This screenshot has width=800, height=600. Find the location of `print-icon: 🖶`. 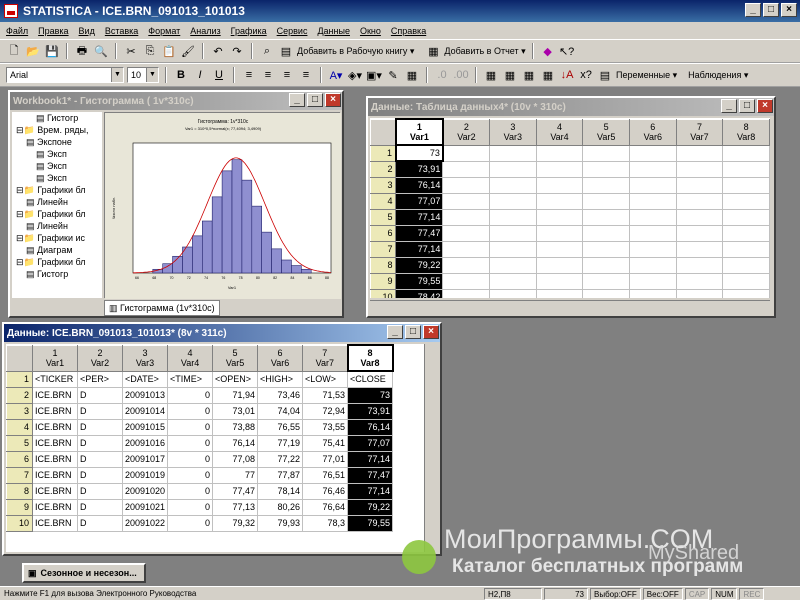

print-icon: 🖶 is located at coordinates (82, 51).